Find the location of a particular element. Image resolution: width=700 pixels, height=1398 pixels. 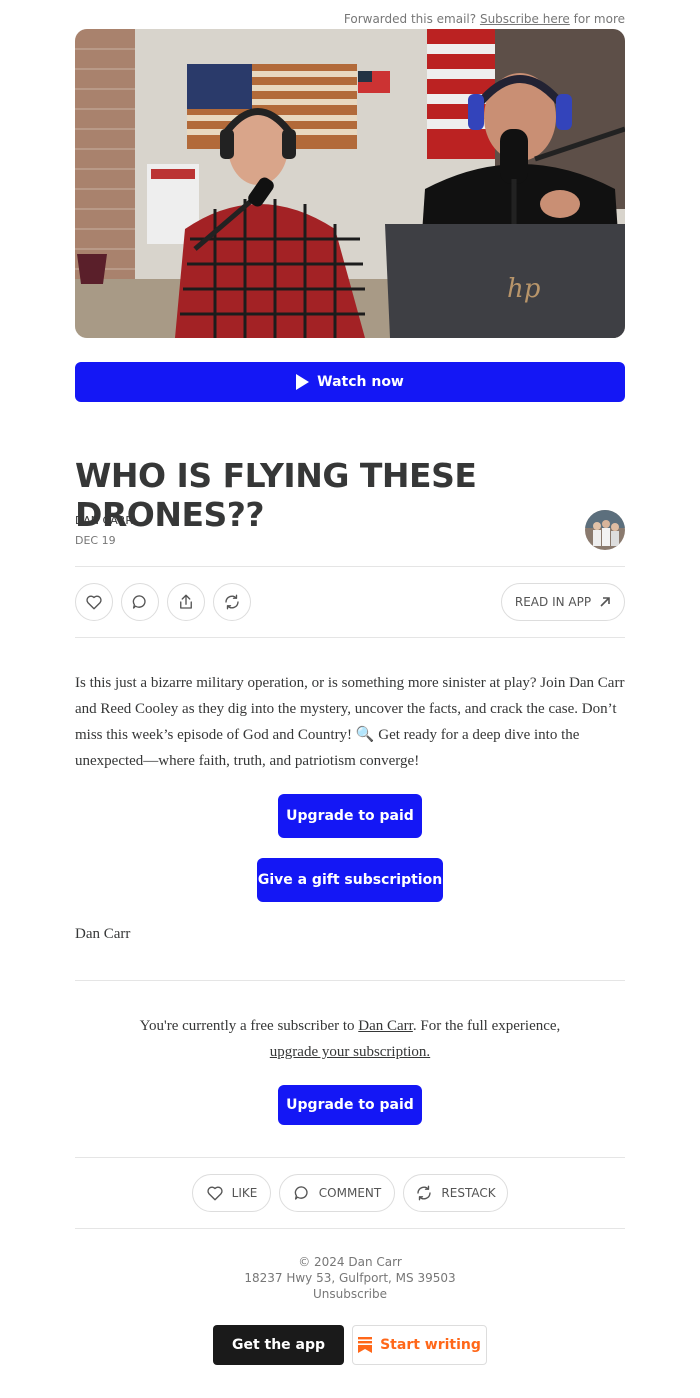

restack-round-button is located at coordinates (232, 602).